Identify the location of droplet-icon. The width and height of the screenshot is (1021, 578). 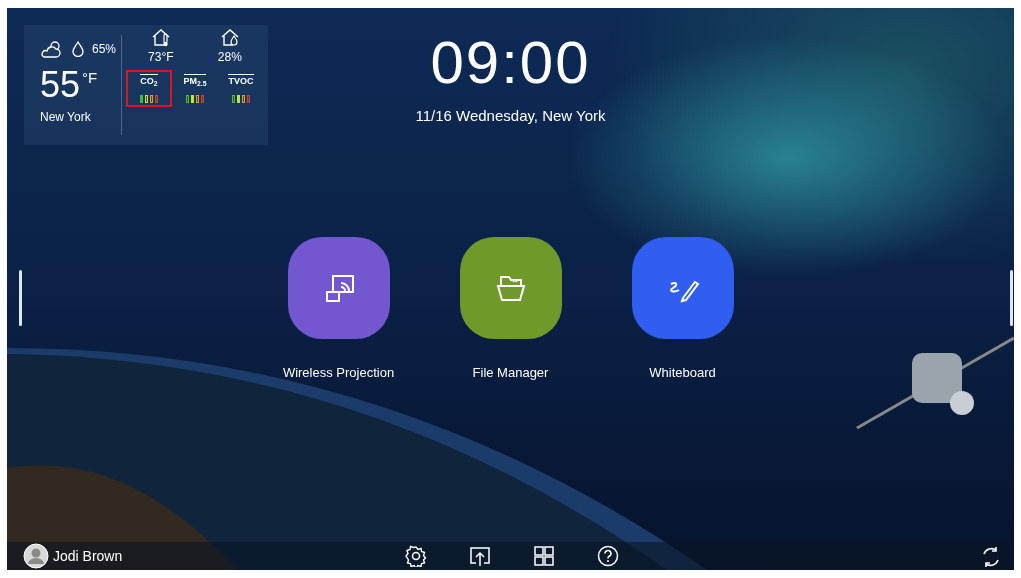
(78, 49).